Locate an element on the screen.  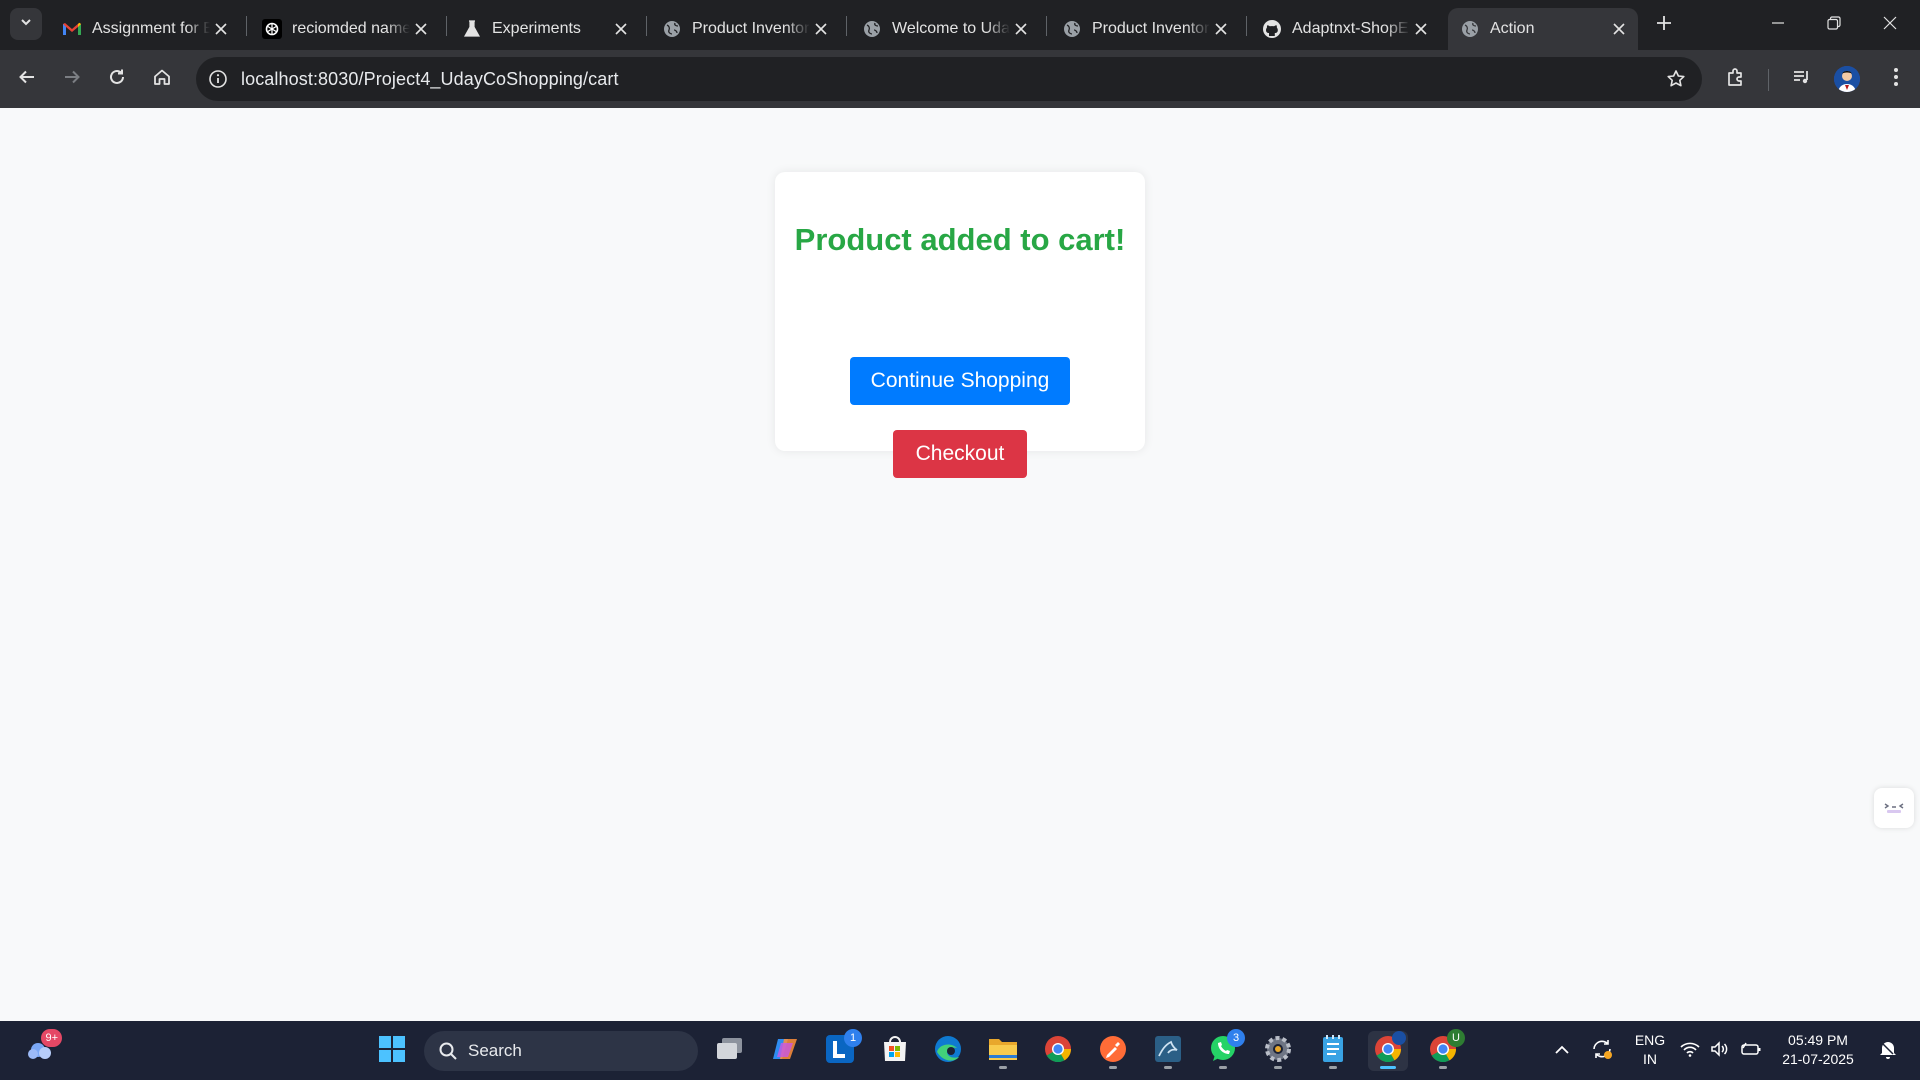
tab-title: reciomded name is located at coordinates (351, 28).